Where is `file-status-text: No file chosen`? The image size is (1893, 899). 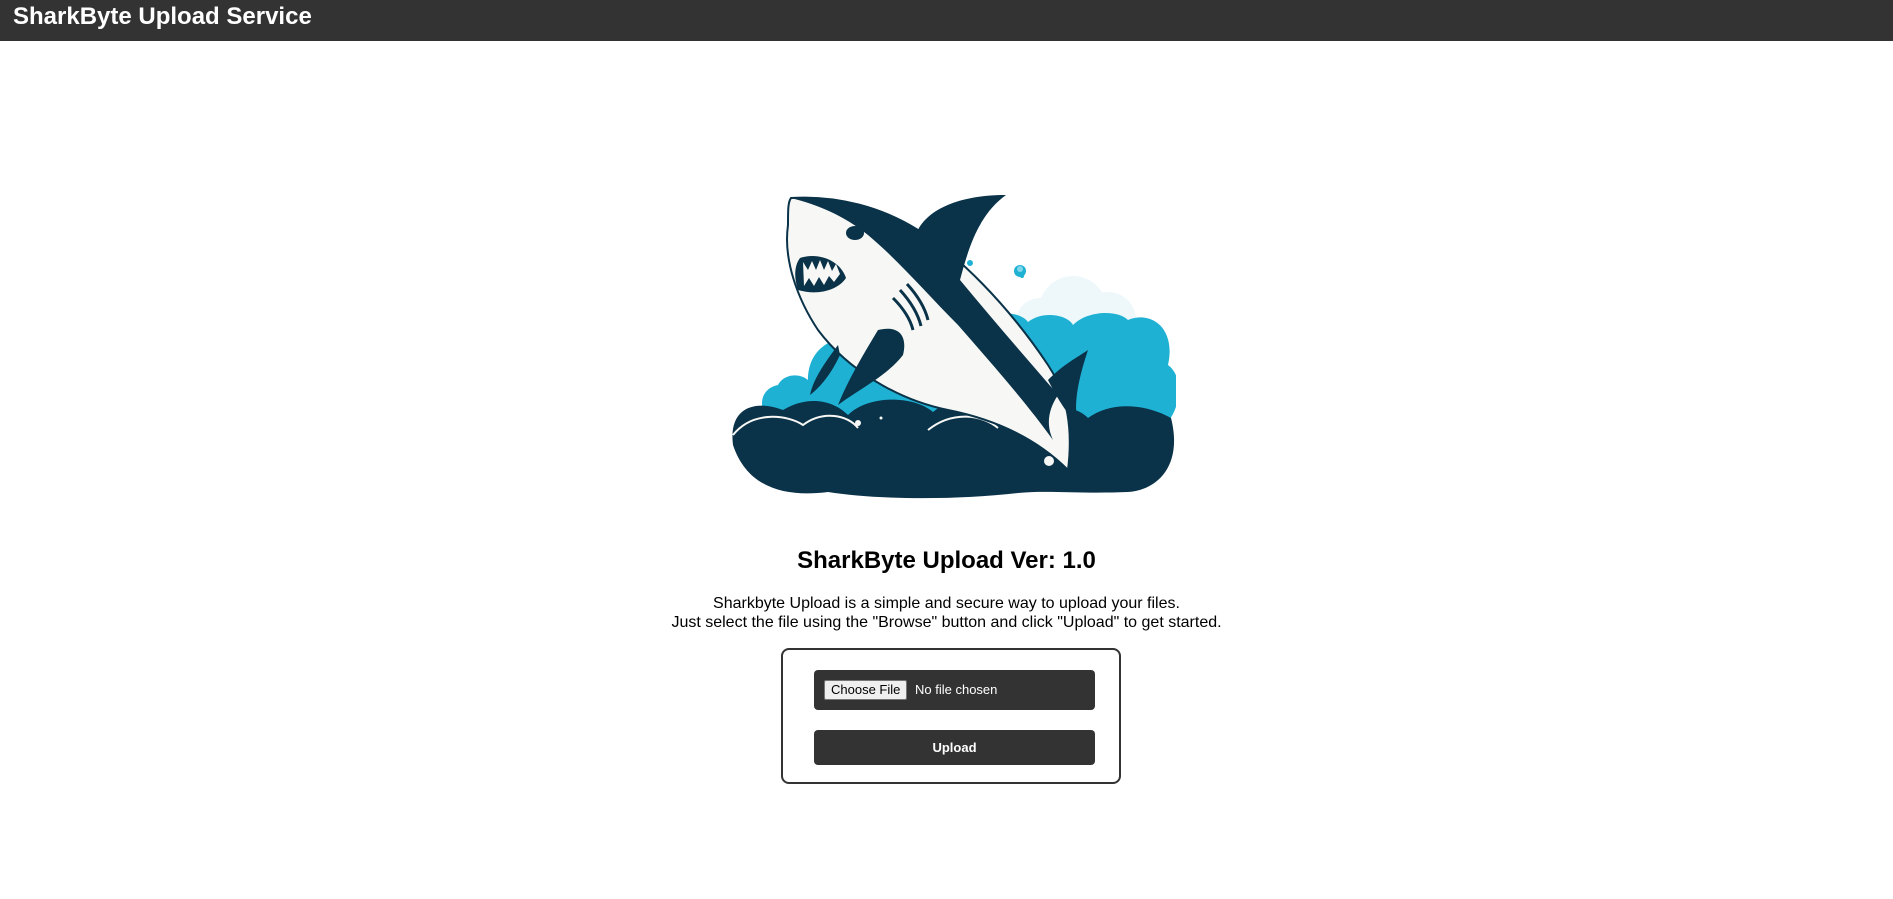 file-status-text: No file chosen is located at coordinates (956, 689).